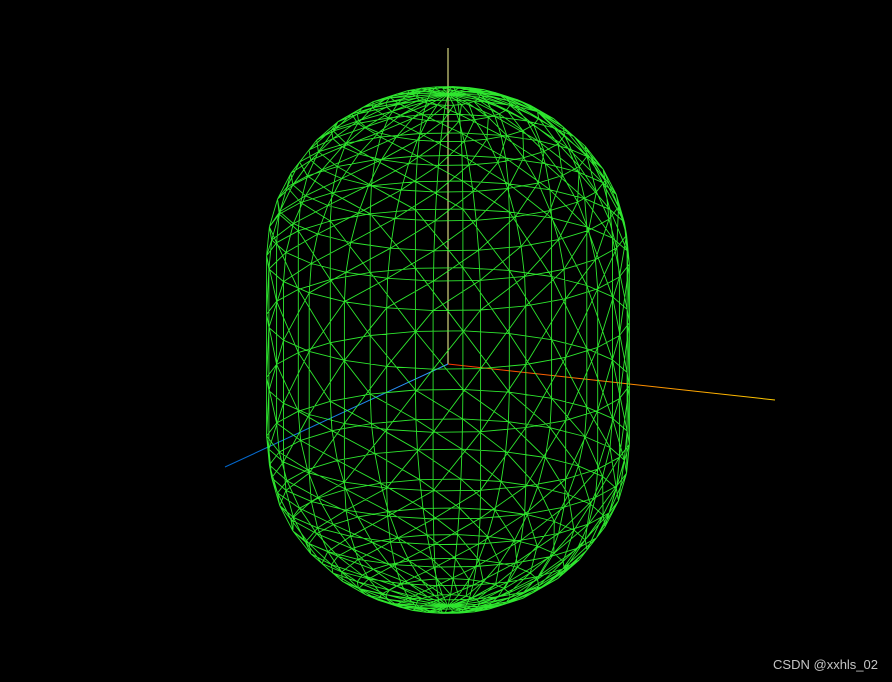 This screenshot has width=892, height=682. What do you see at coordinates (611, 382) in the screenshot?
I see `x-axis-line` at bounding box center [611, 382].